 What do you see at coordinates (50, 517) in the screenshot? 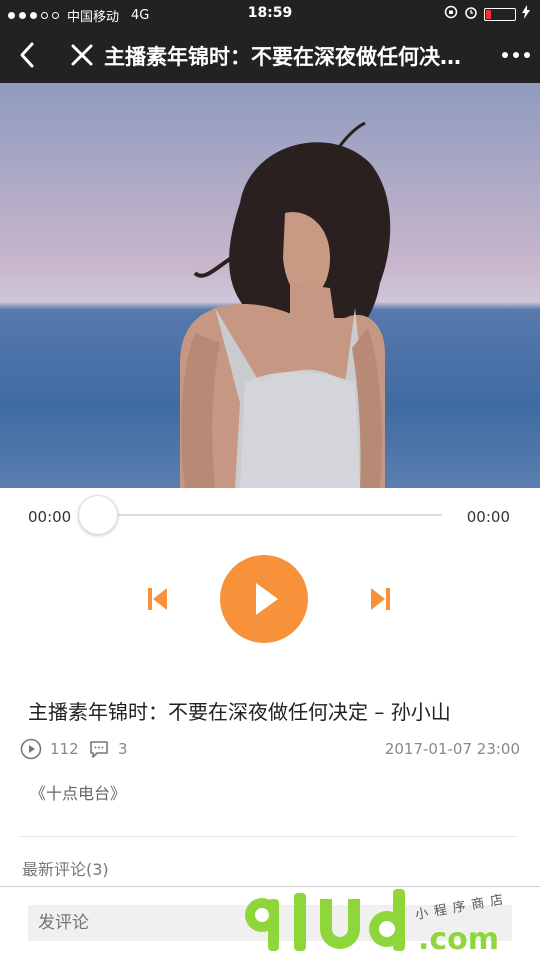
I see `current-time: 00:00` at bounding box center [50, 517].